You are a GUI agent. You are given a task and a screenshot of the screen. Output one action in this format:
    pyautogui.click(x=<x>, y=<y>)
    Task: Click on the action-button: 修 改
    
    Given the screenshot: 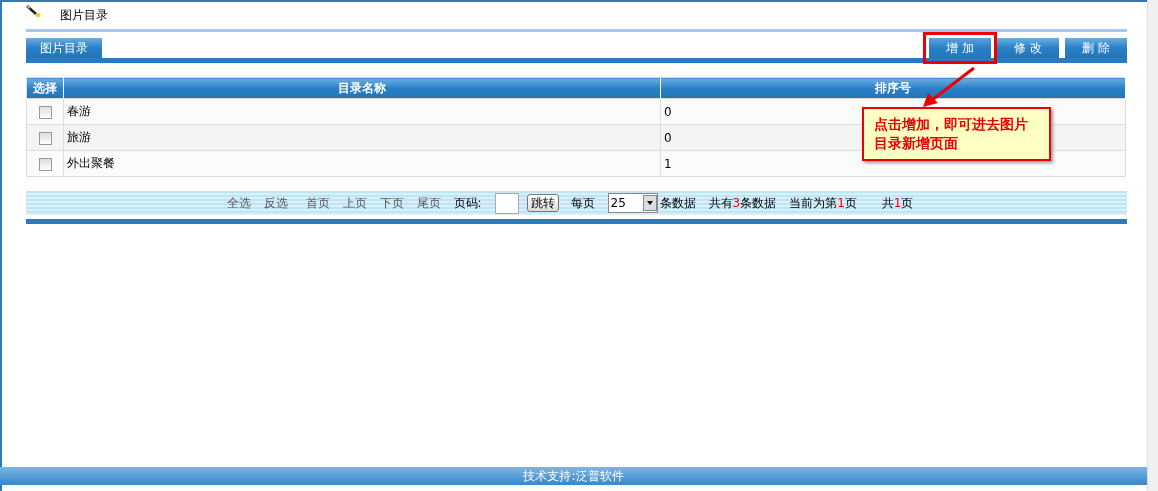 What is the action you would take?
    pyautogui.click(x=1028, y=48)
    